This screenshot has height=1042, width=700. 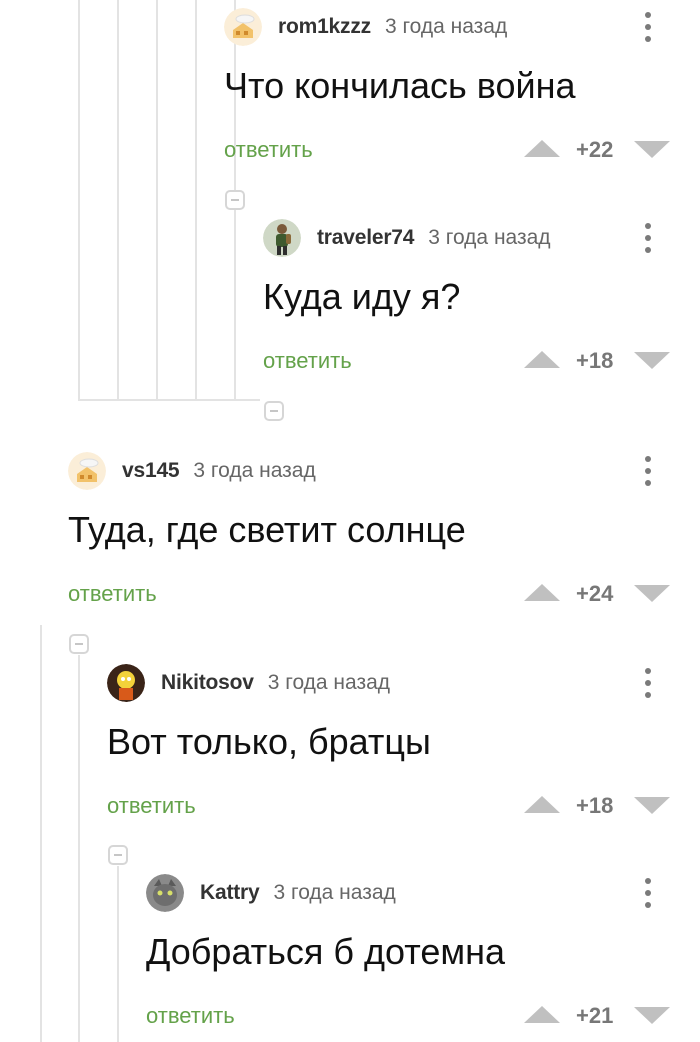 What do you see at coordinates (326, 951) in the screenshot?
I see `comment-text: Добраться б дотемна` at bounding box center [326, 951].